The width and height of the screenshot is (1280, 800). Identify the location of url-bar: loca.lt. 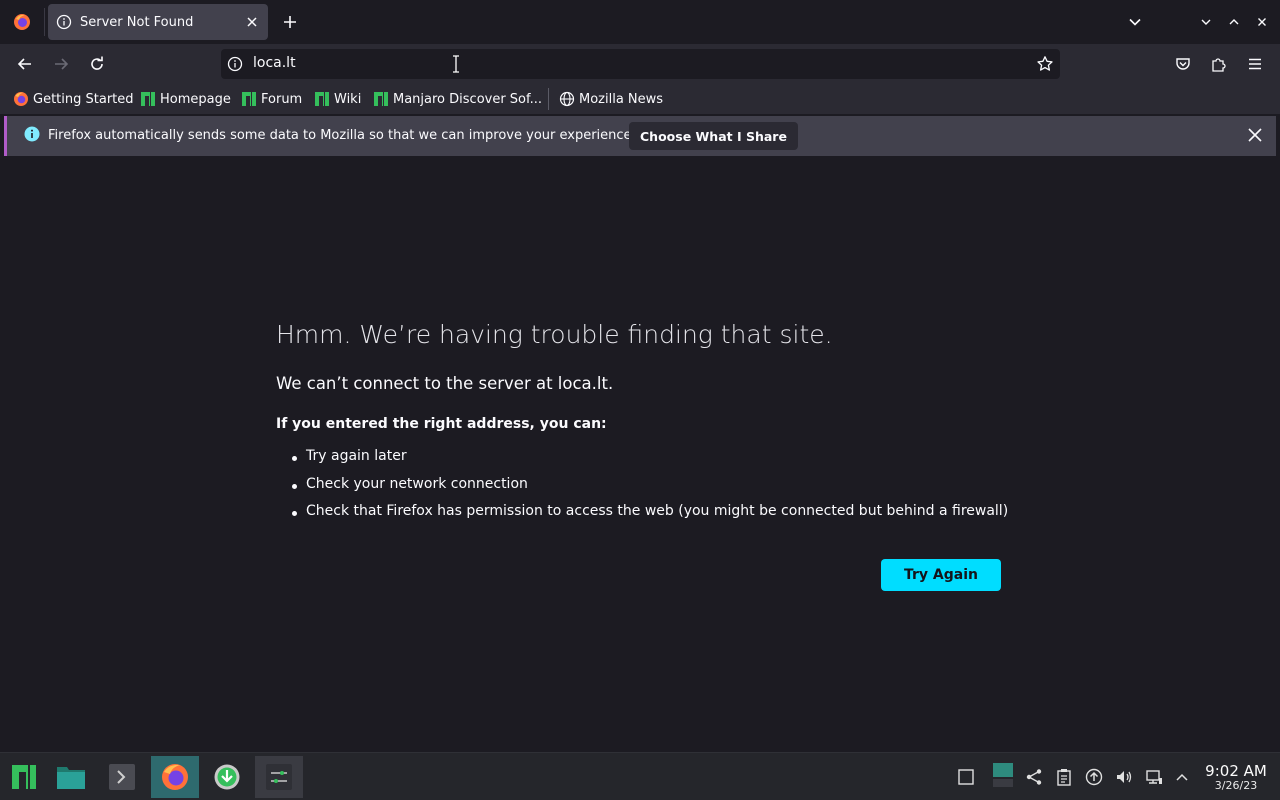
(640, 64).